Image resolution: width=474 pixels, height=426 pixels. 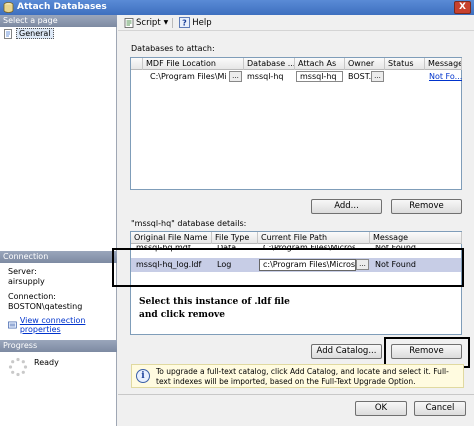 I want to click on page-item-general: General, so click(x=28, y=33).